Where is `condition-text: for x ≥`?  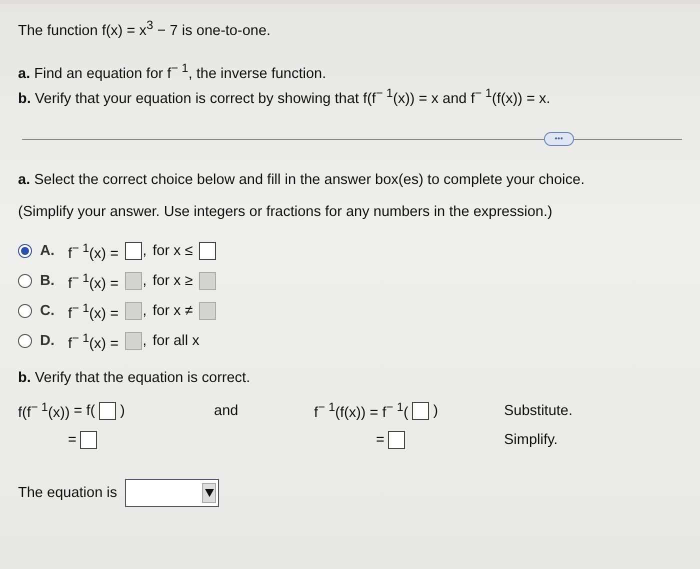
condition-text: for x ≥ is located at coordinates (172, 281).